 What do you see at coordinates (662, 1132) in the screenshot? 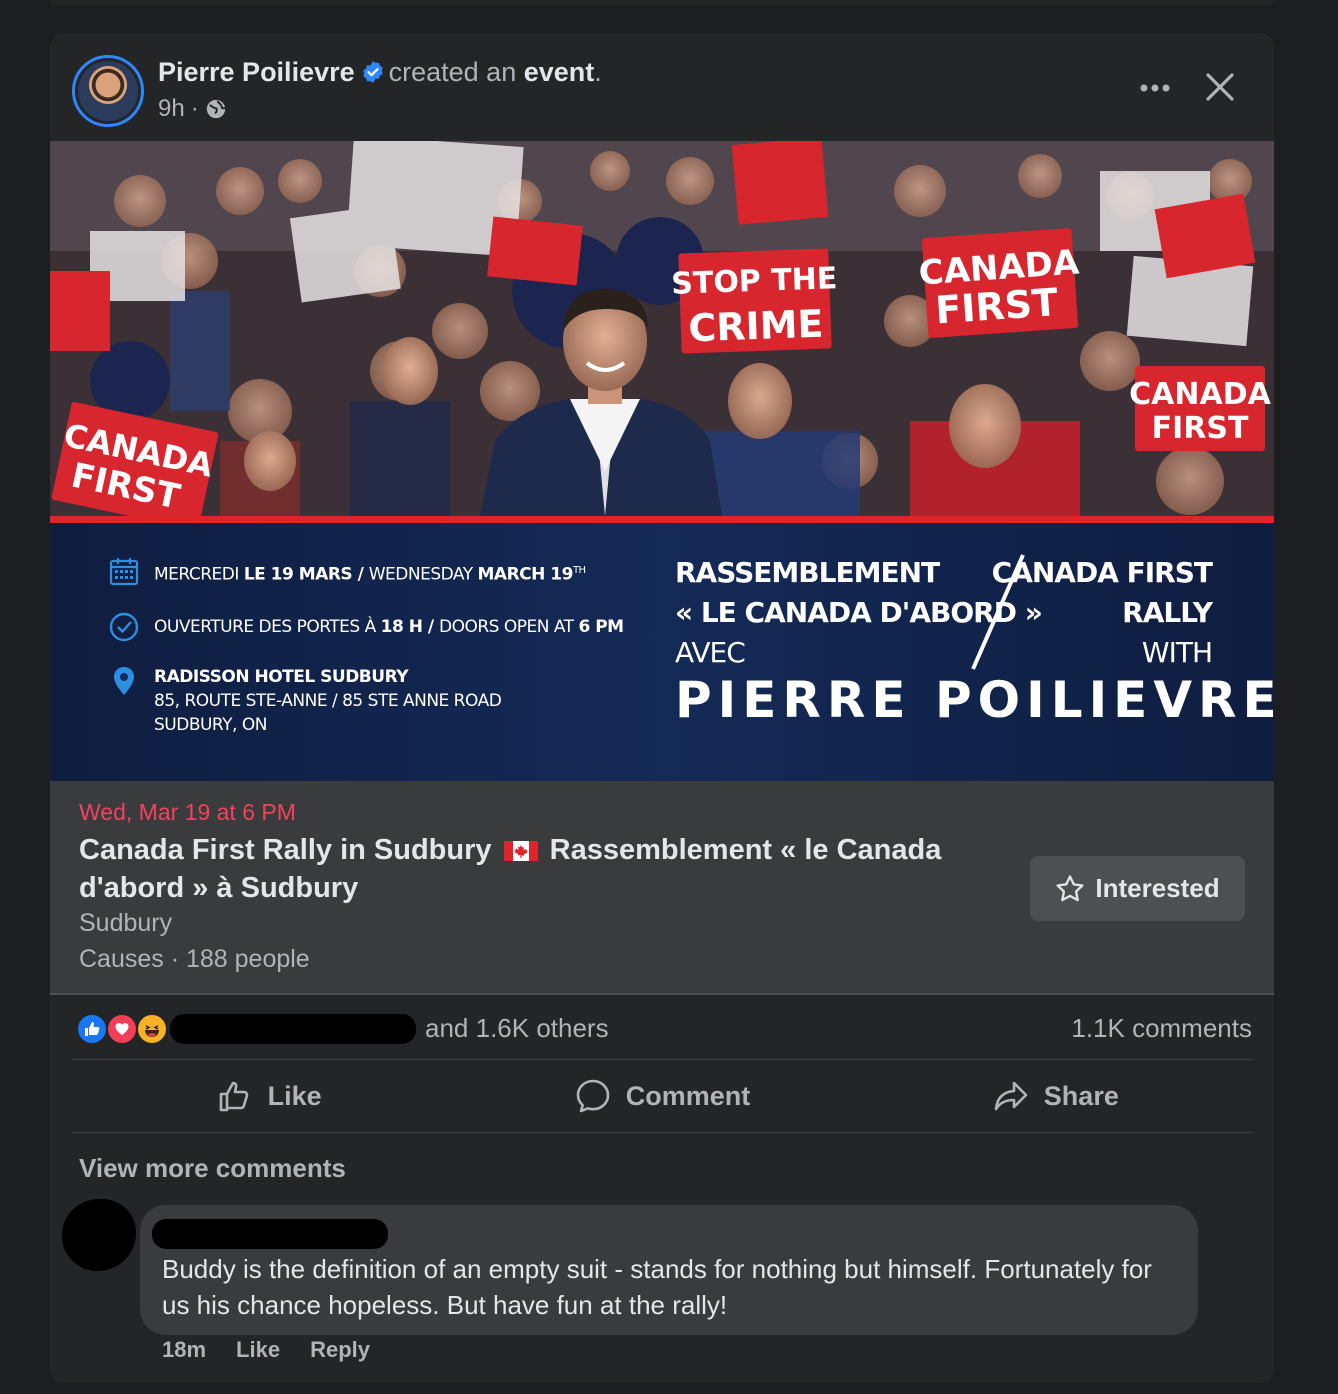
I see `actions-bottom-divider` at bounding box center [662, 1132].